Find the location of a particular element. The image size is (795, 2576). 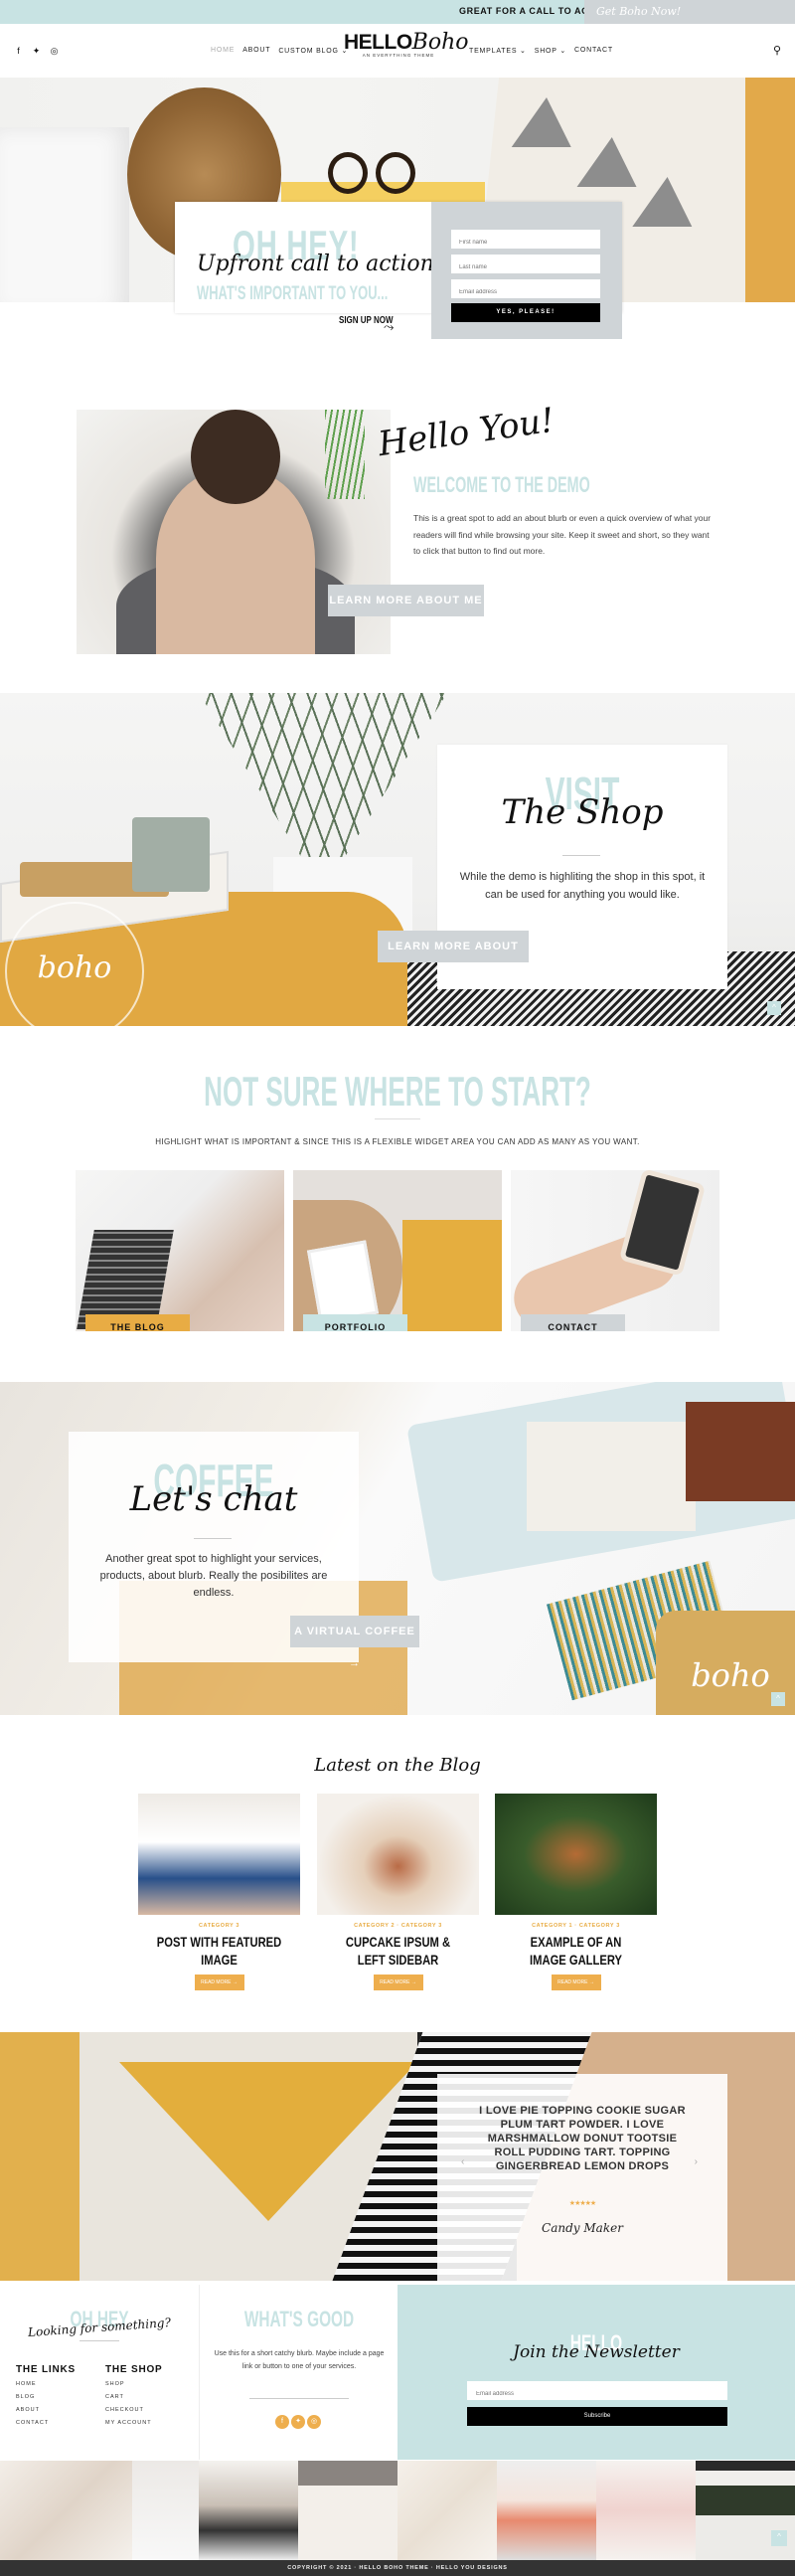

footer-shop-column: THE SHOP SHOP CART CHECKOUT MY ACCOUNT is located at coordinates (150, 2397).